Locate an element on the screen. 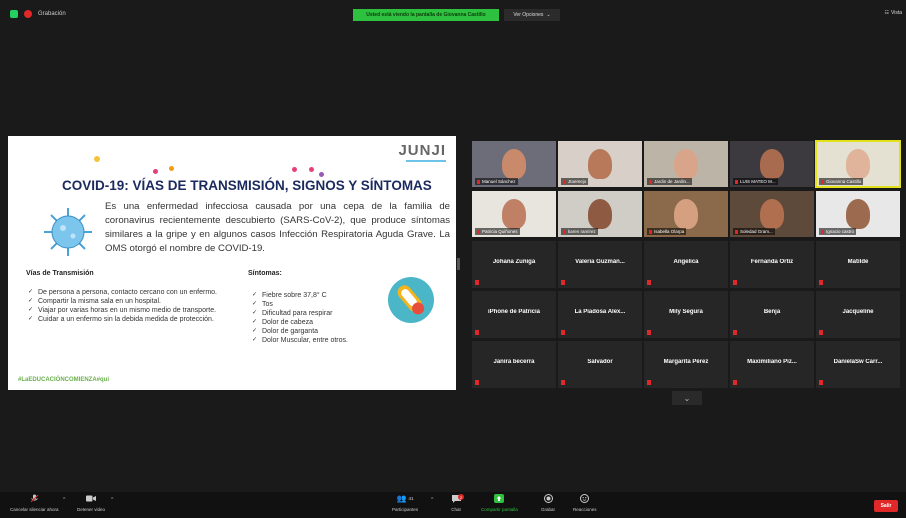  participant-tile: Janira becerra is located at coordinates (514, 364).